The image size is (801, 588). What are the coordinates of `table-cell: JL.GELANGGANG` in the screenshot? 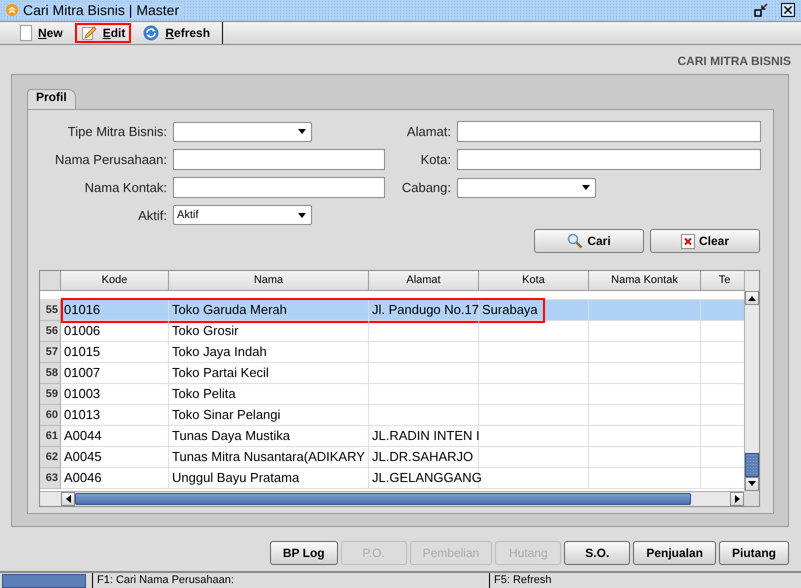 It's located at (424, 479).